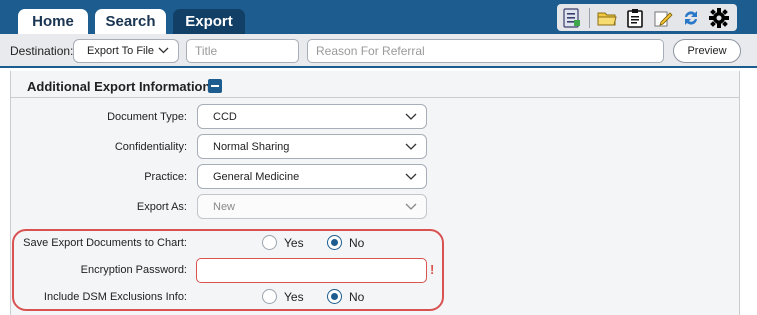  I want to click on tab-home-label: Home, so click(53, 21).